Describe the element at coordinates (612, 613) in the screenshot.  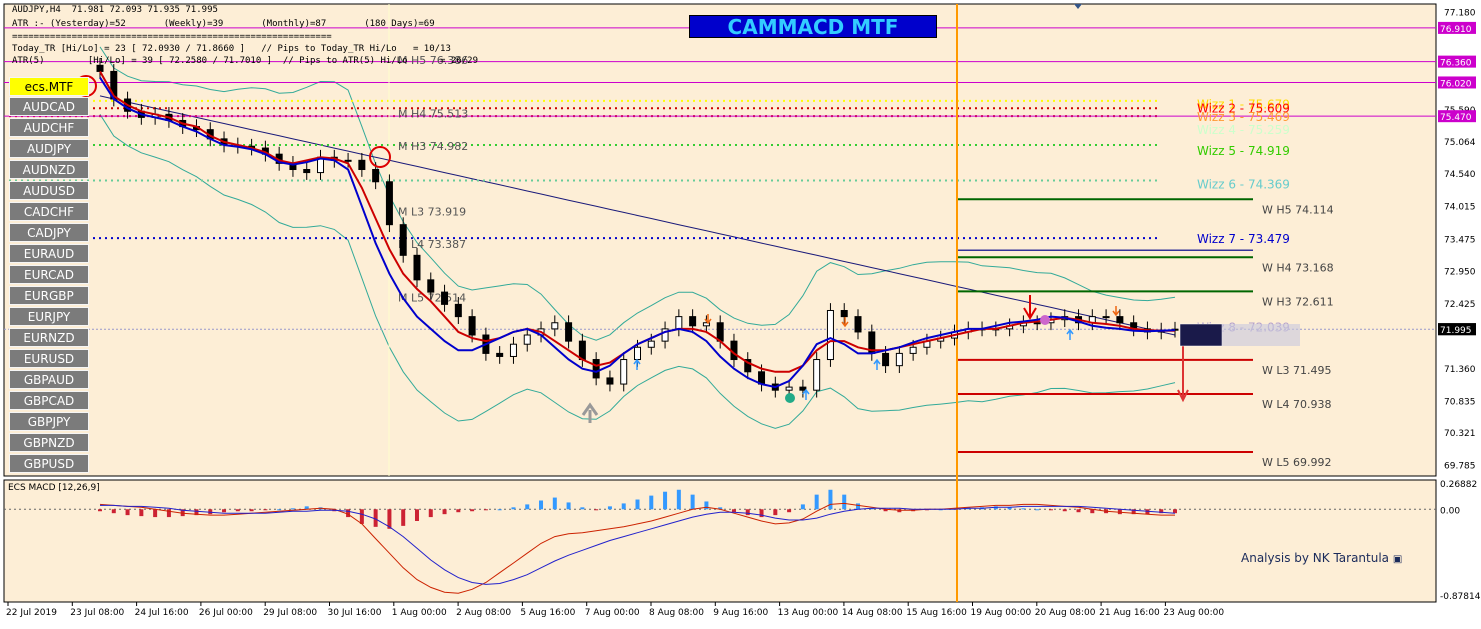
I see `time-axis-label: 7 Aug 00:00` at that location.